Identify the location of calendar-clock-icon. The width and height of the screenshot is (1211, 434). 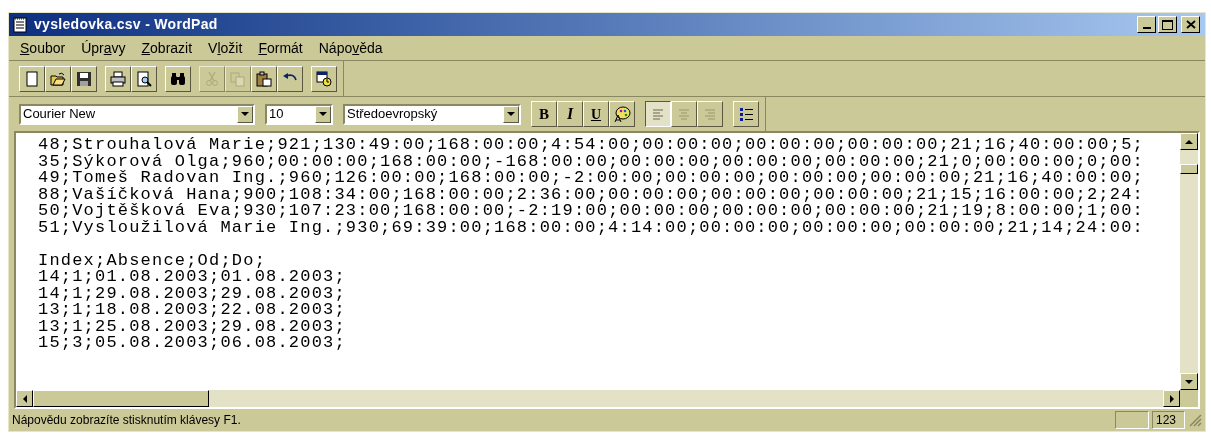
(324, 78).